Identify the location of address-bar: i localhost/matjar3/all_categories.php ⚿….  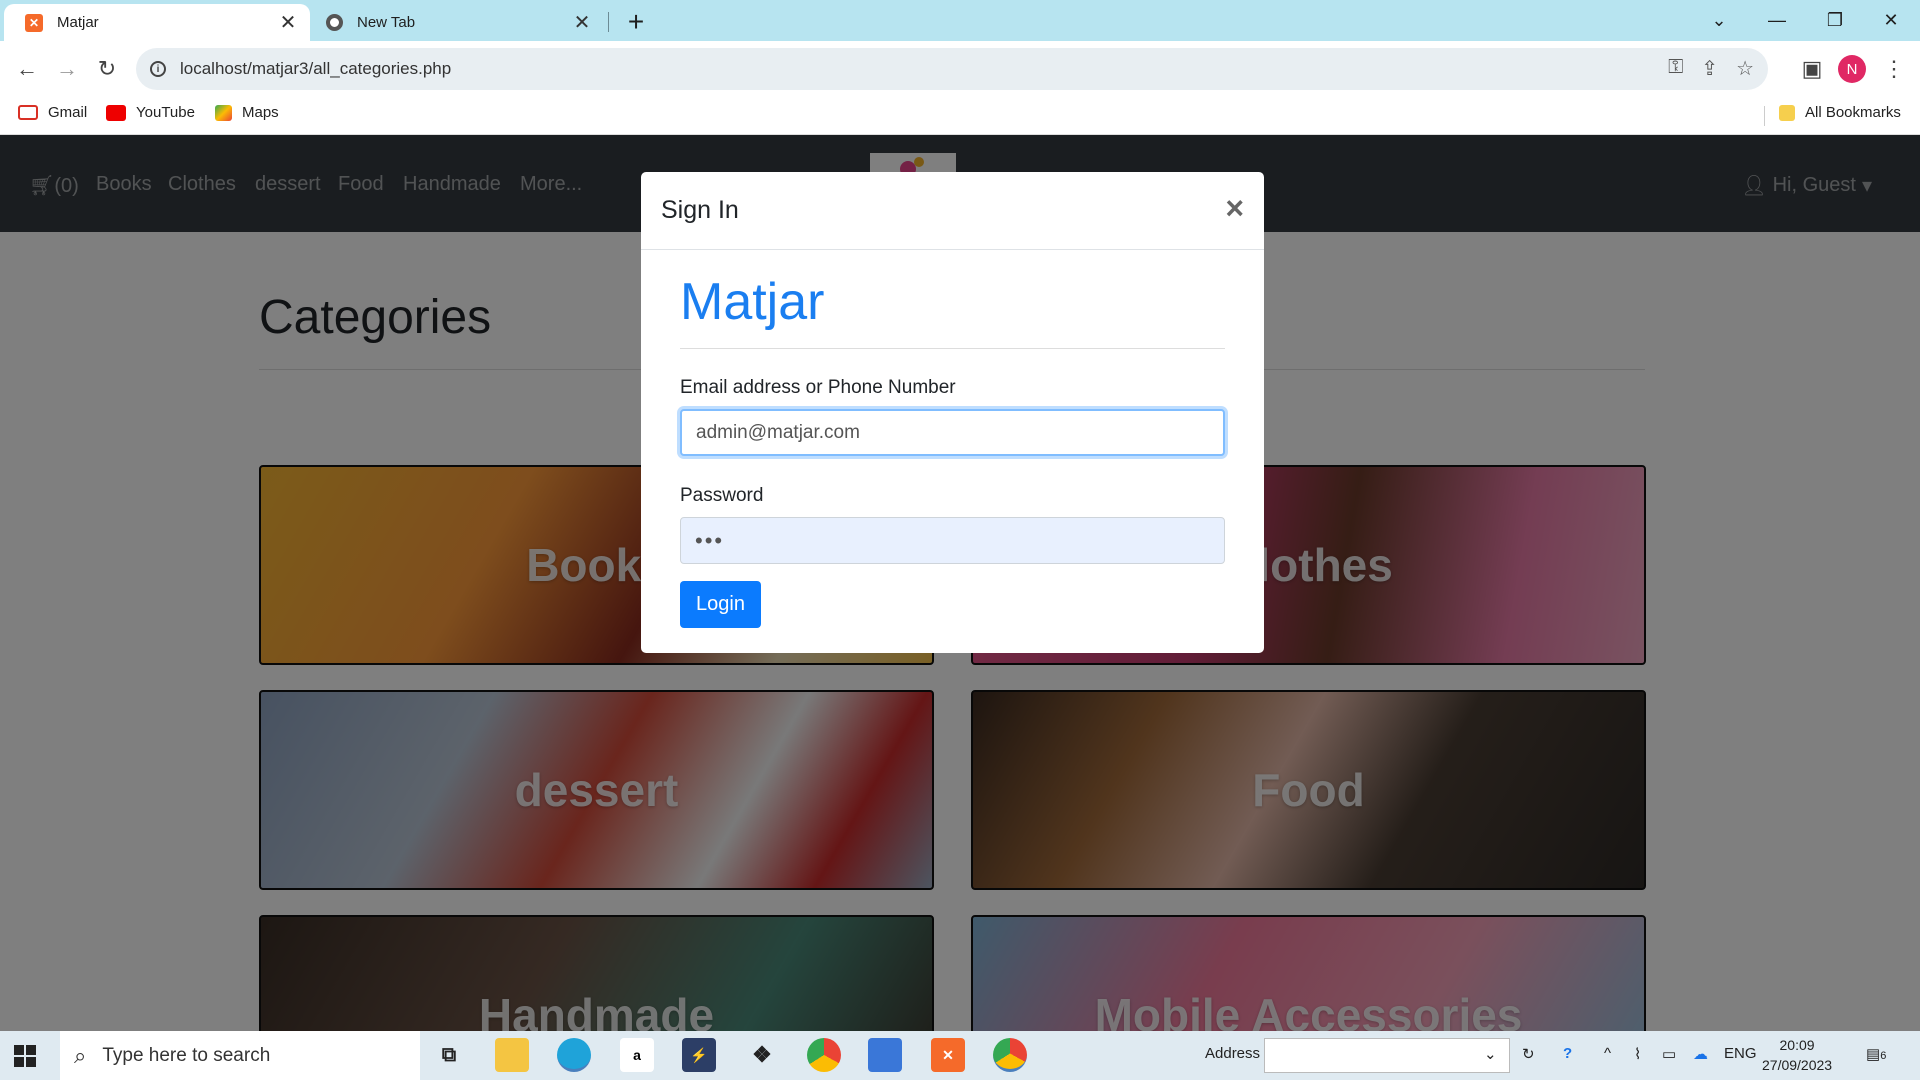
(952, 69).